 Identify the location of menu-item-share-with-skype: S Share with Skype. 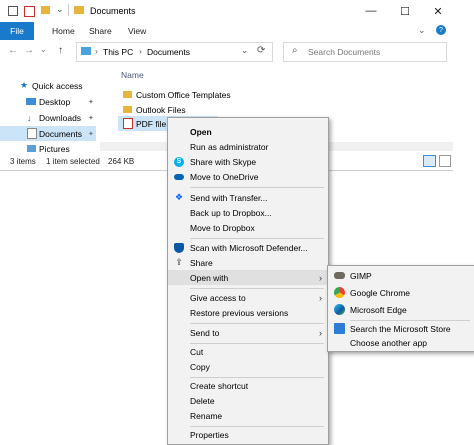
(248, 161).